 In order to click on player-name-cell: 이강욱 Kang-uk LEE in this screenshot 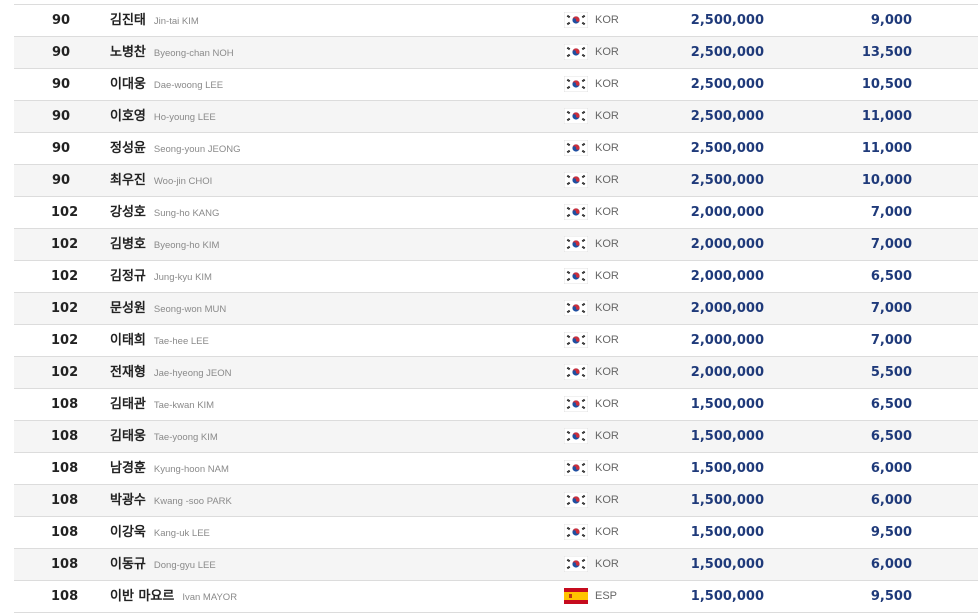, I will do `click(160, 532)`.